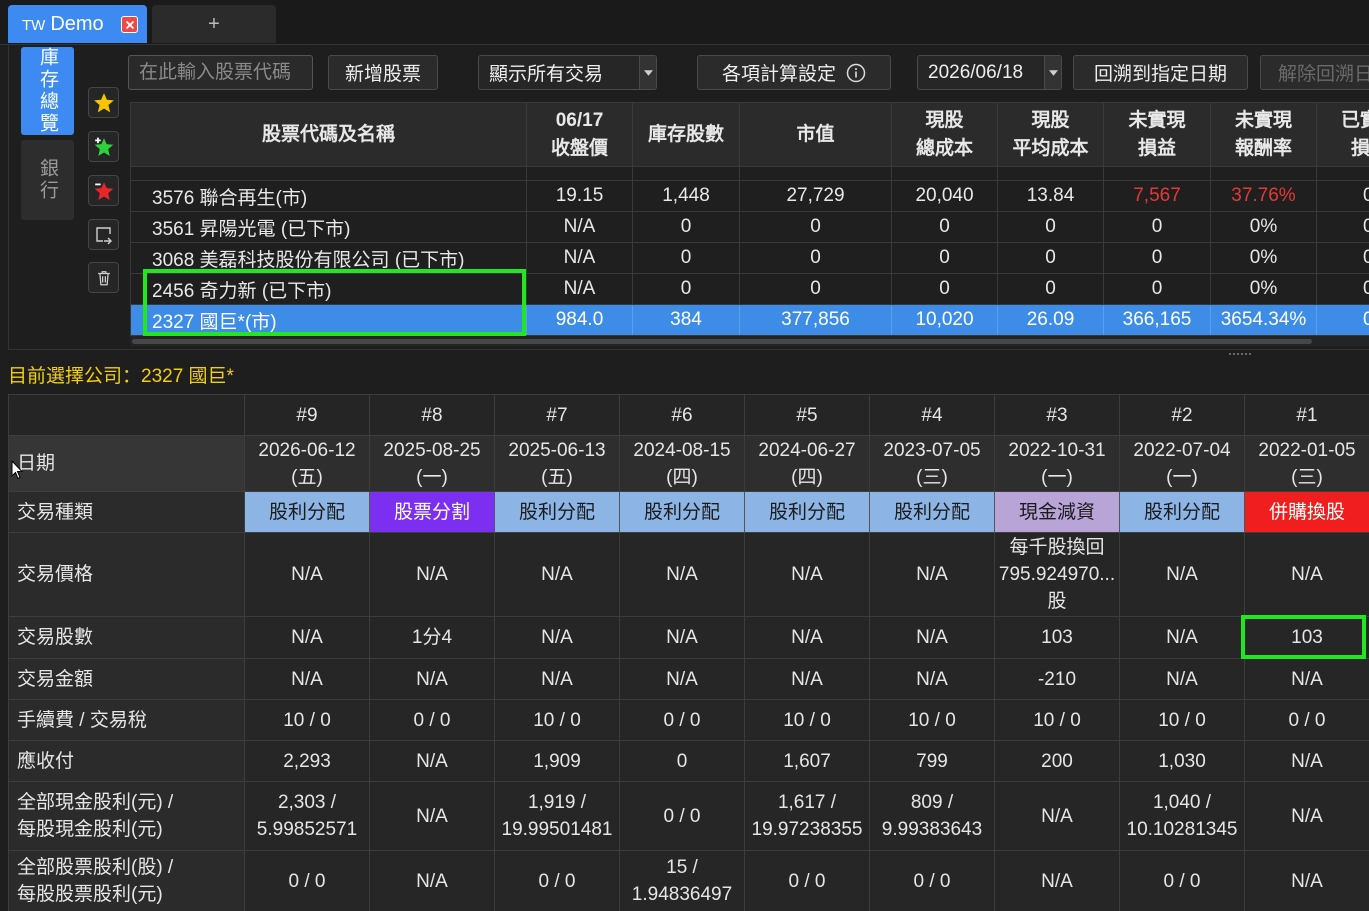 This screenshot has width=1369, height=911. Describe the element at coordinates (722, 341) in the screenshot. I see `scrollbar-thumb` at that location.